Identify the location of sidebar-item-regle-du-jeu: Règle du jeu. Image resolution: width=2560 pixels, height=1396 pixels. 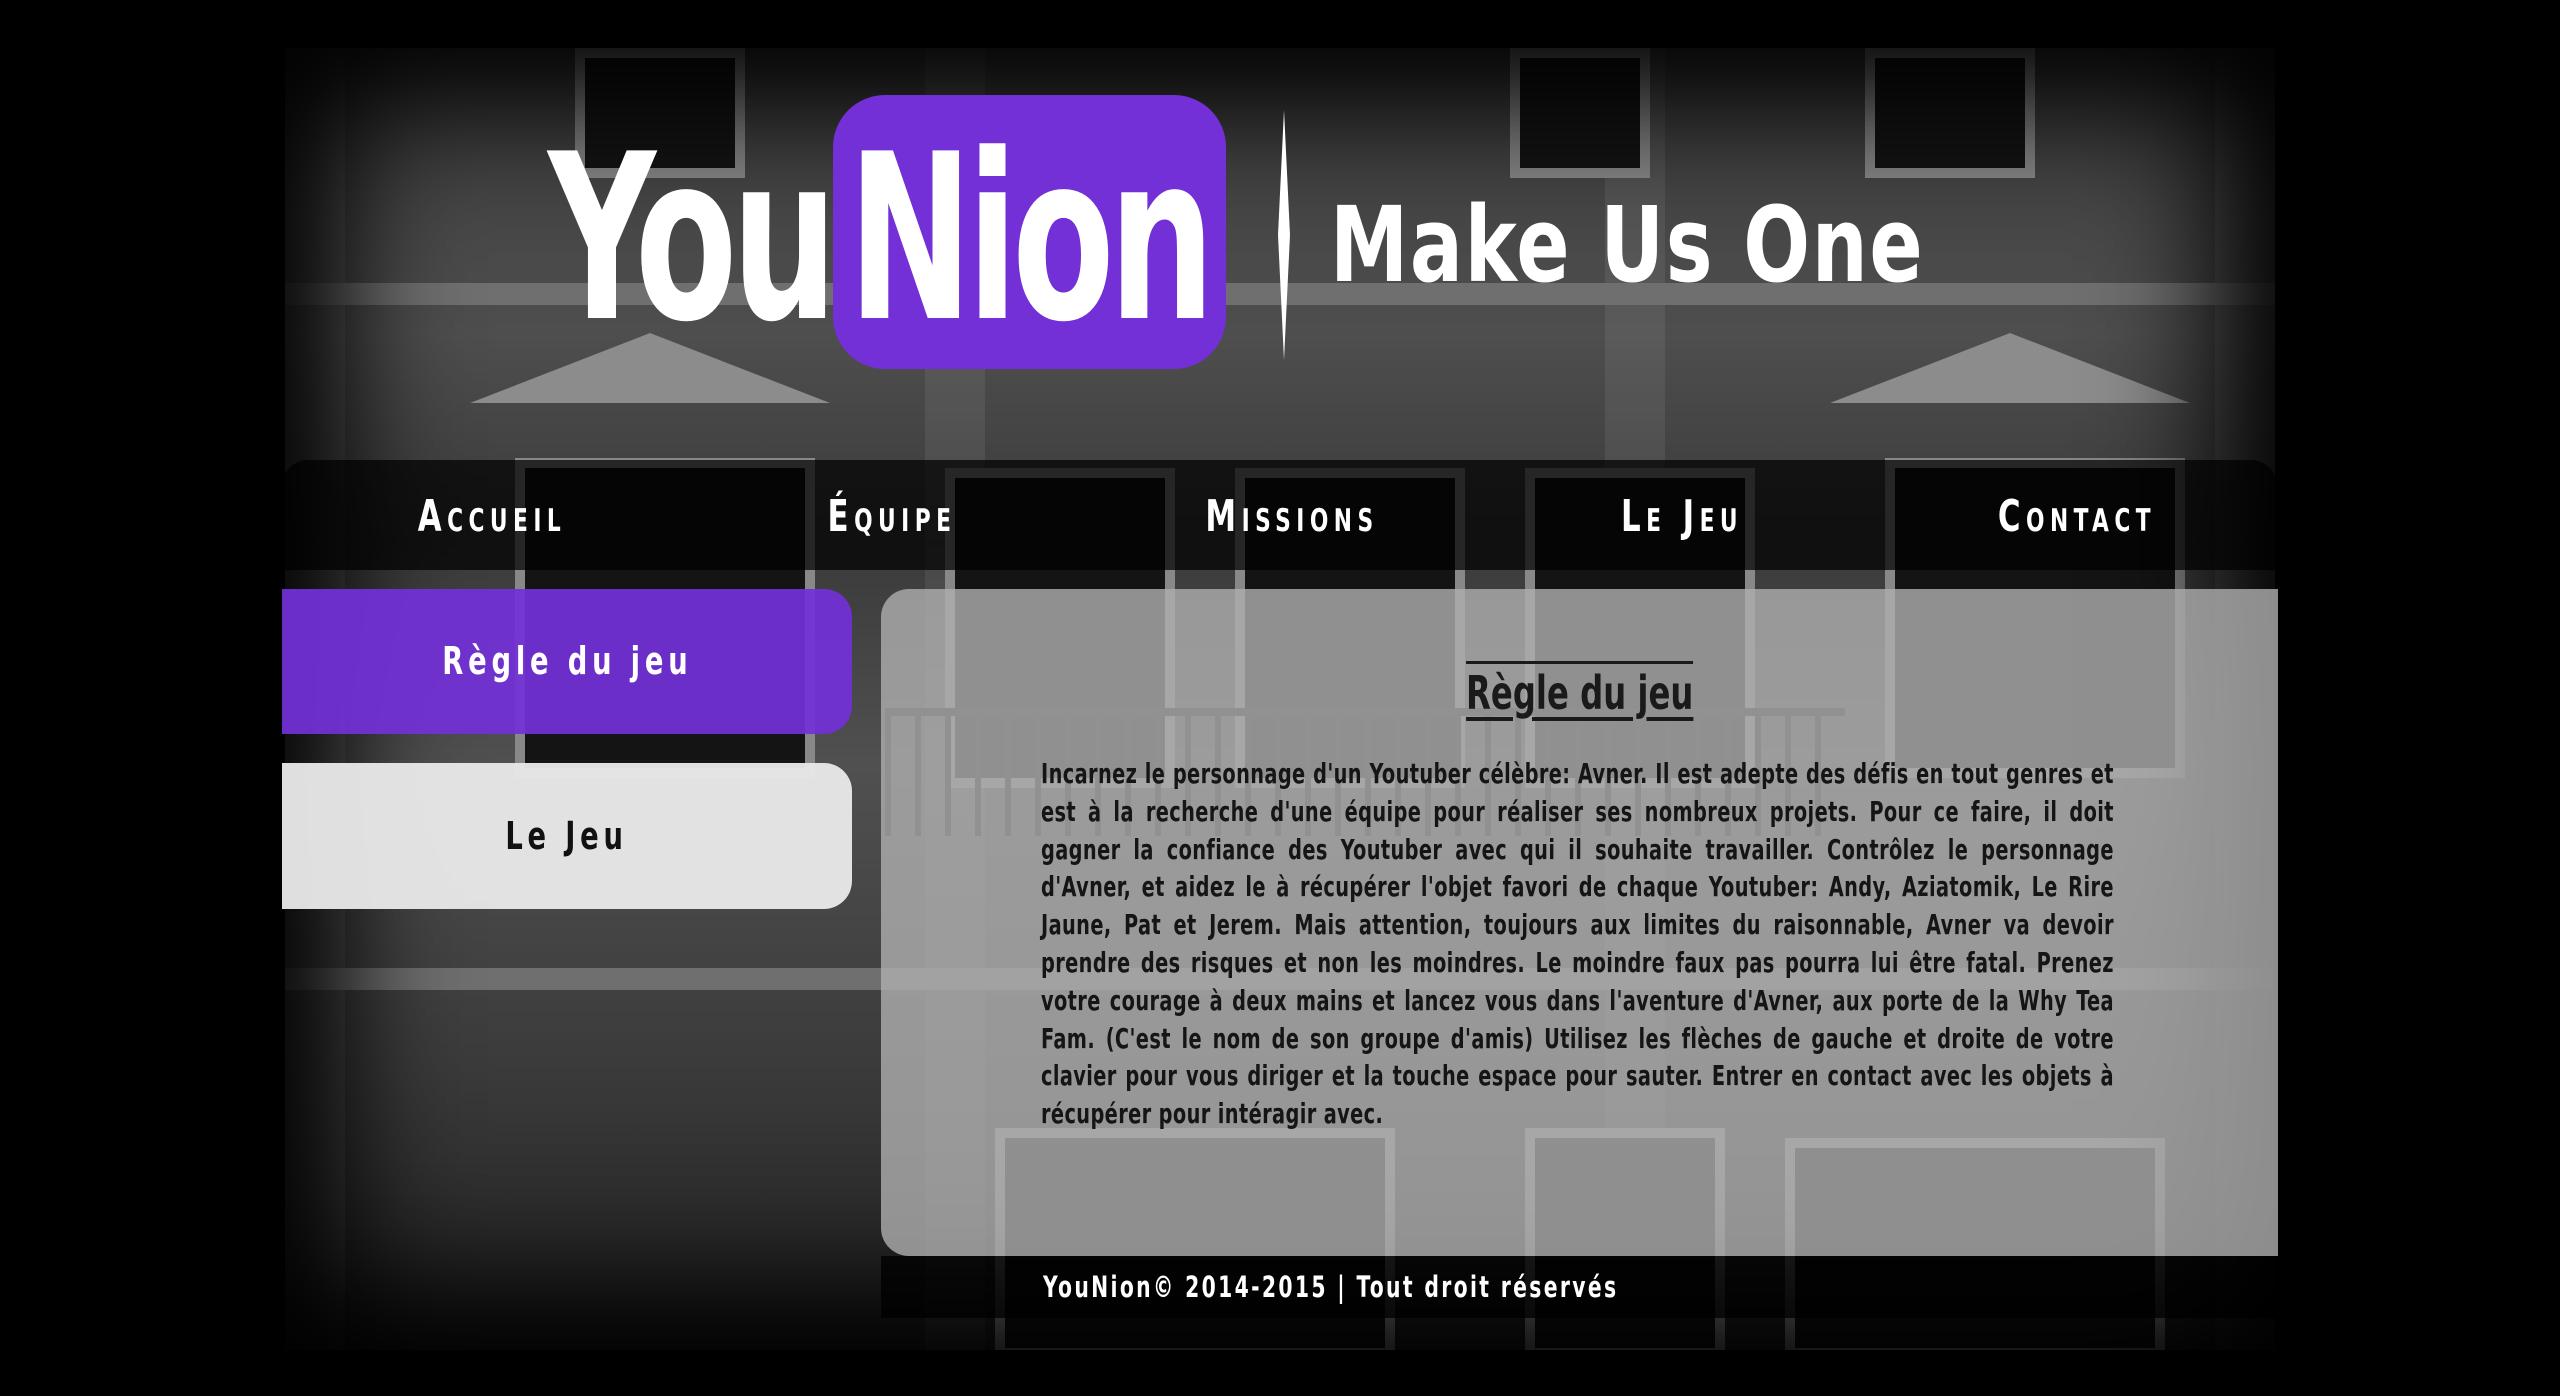
(567, 661).